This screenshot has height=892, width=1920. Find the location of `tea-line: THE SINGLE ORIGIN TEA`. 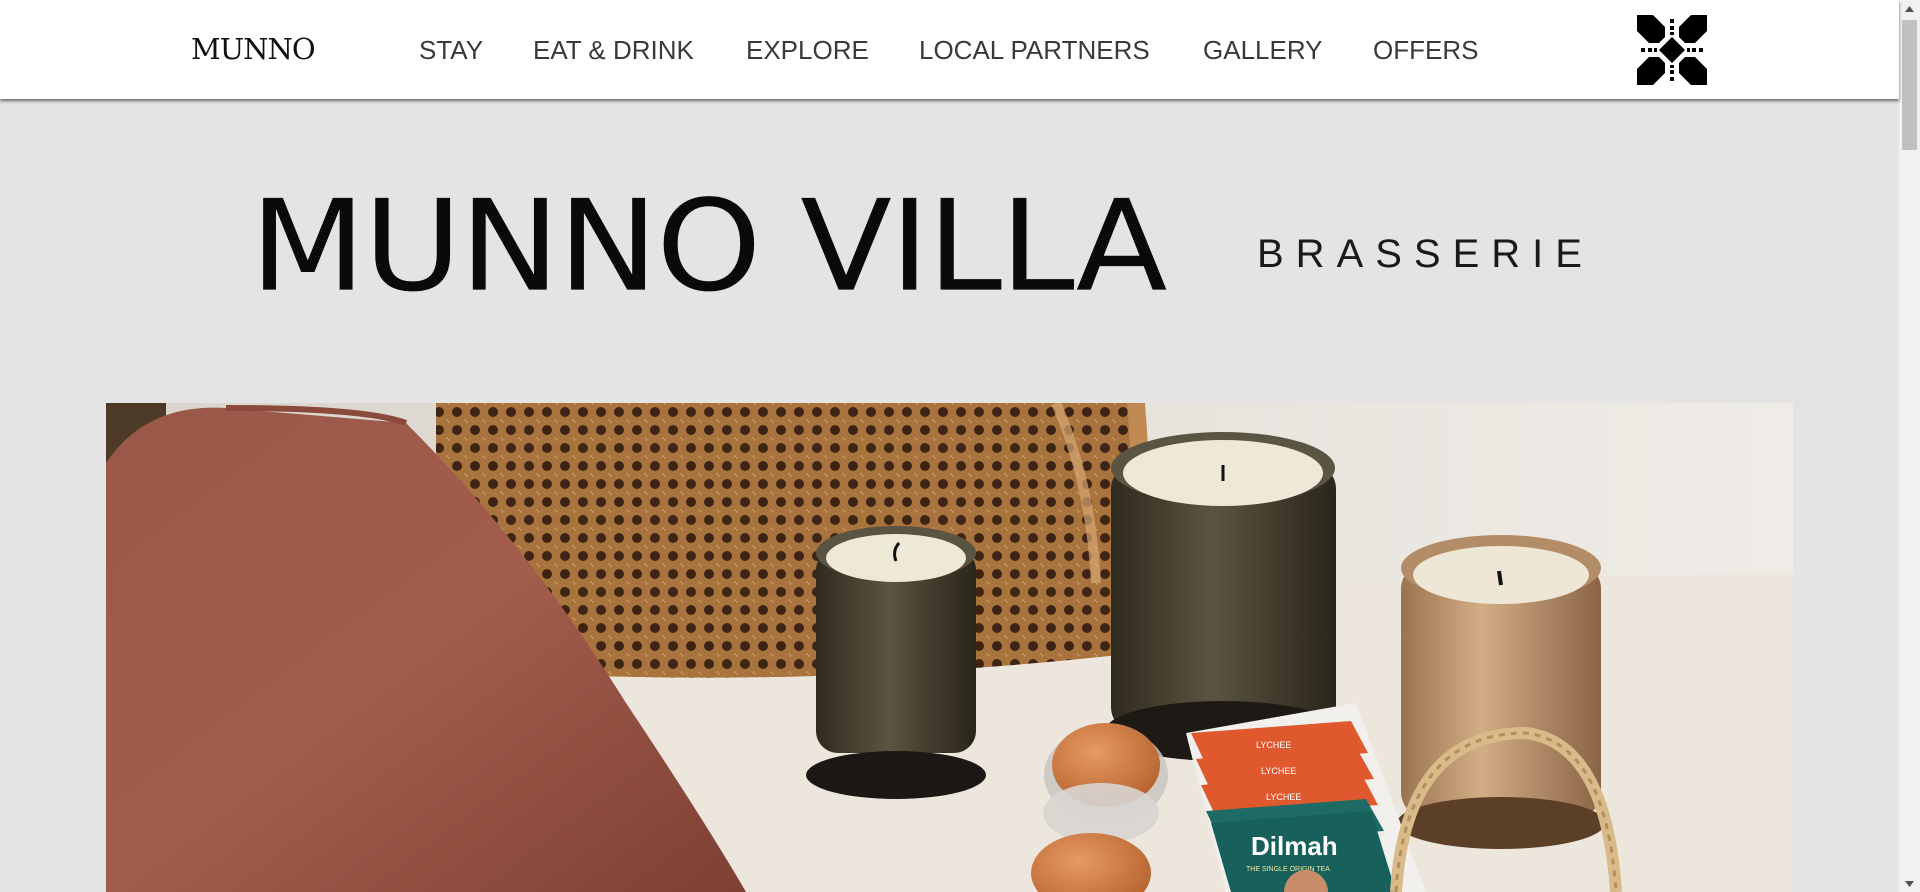

tea-line: THE SINGLE ORIGIN TEA is located at coordinates (1288, 869).